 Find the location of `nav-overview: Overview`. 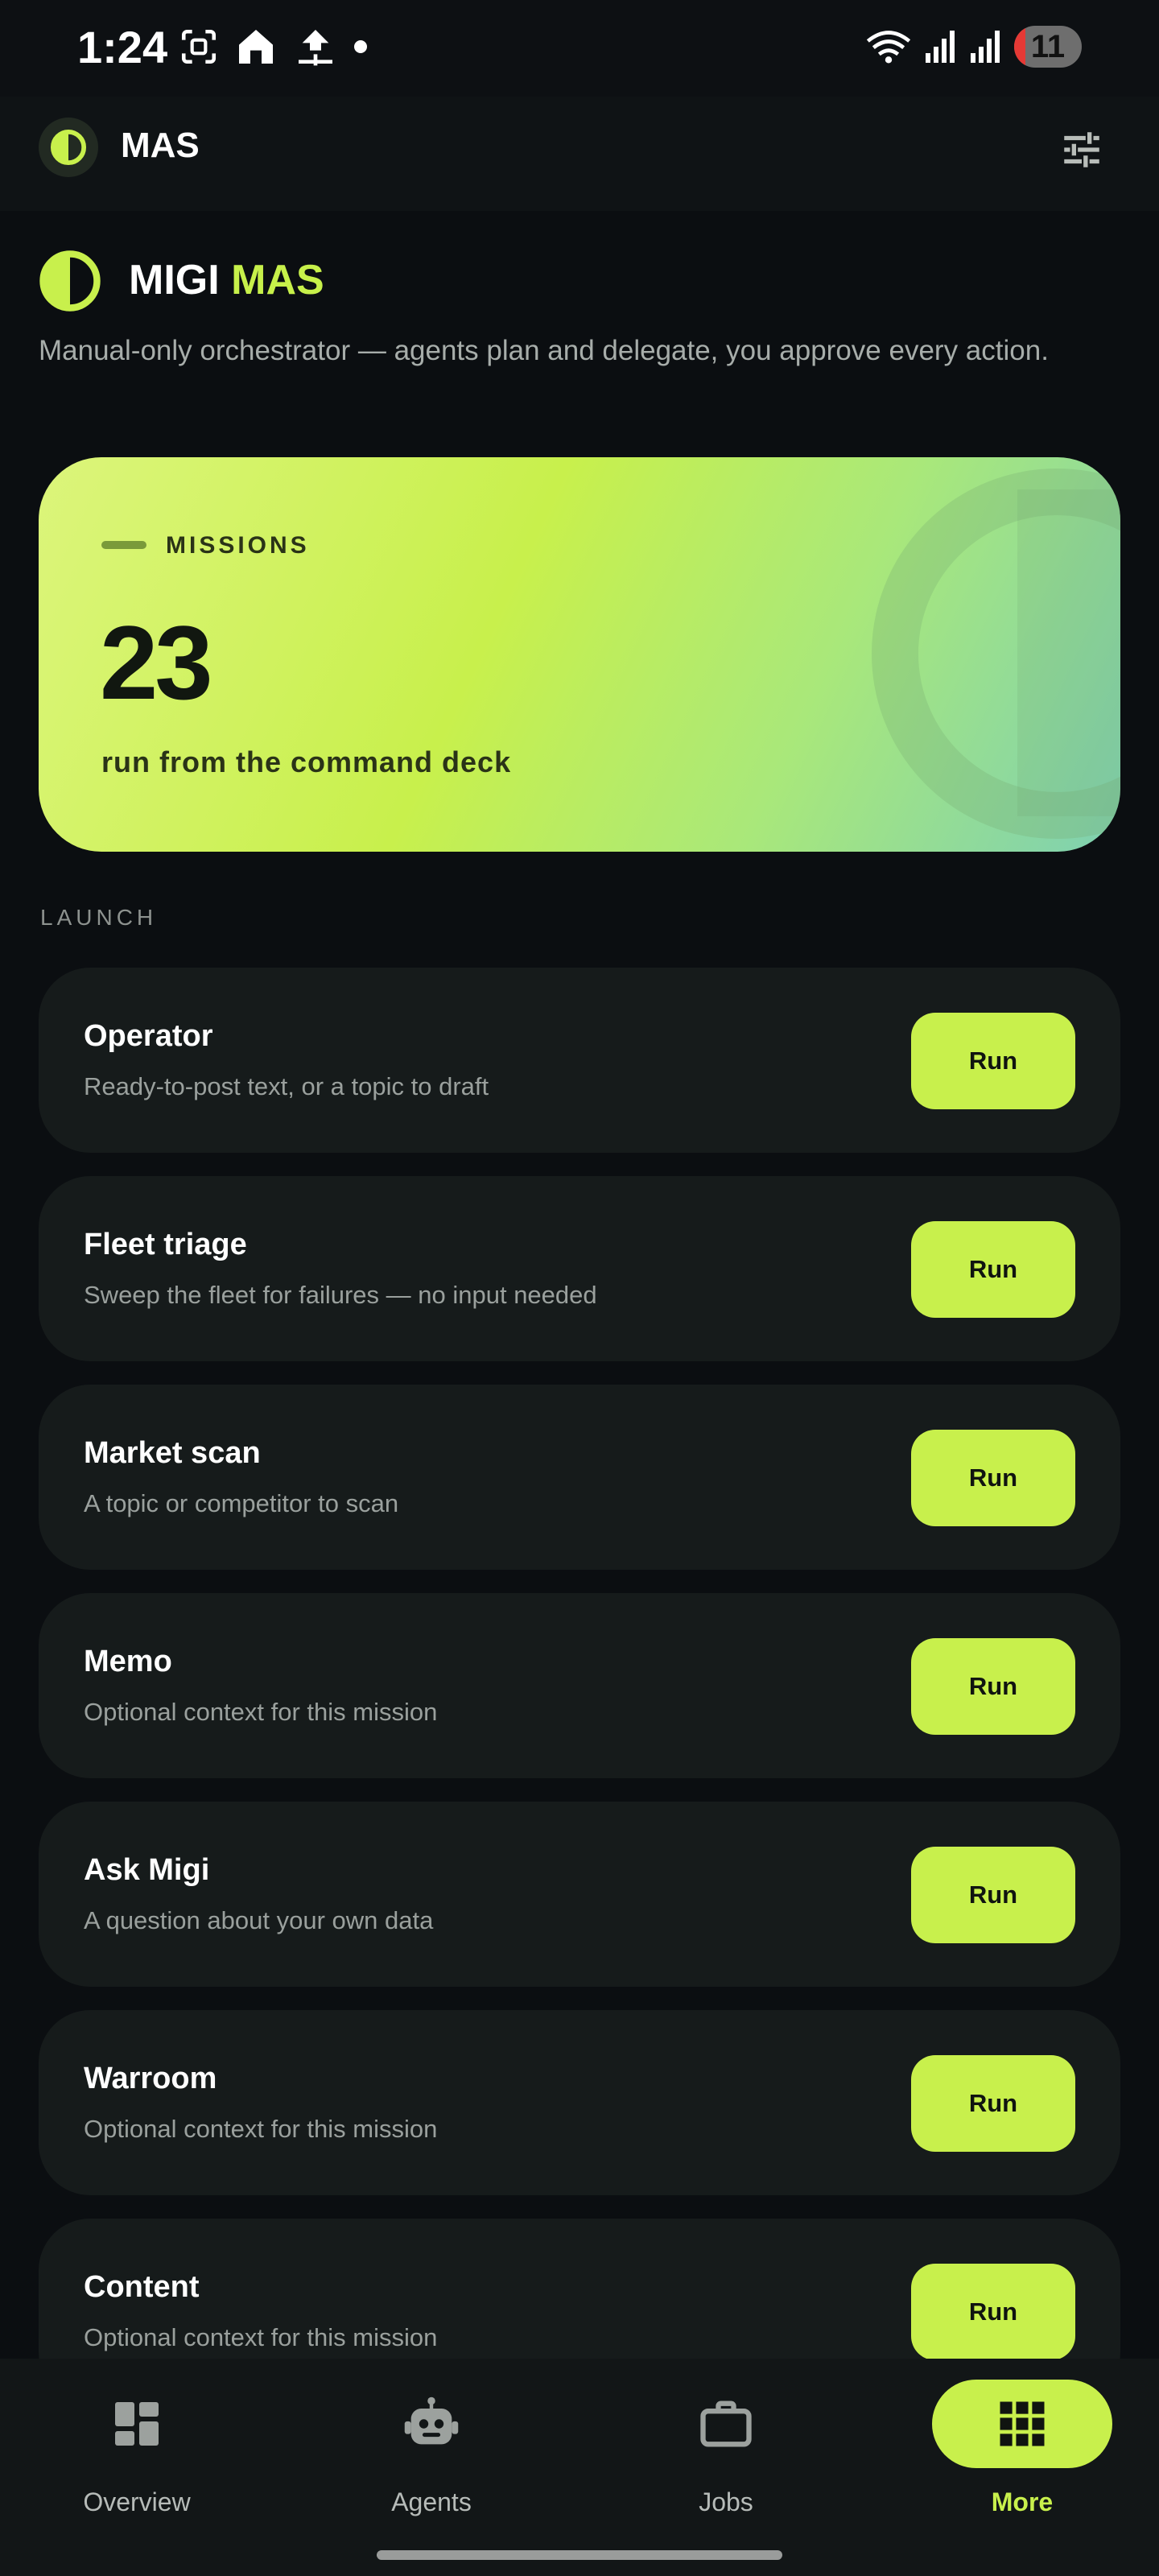

nav-overview: Overview is located at coordinates (136, 2450).